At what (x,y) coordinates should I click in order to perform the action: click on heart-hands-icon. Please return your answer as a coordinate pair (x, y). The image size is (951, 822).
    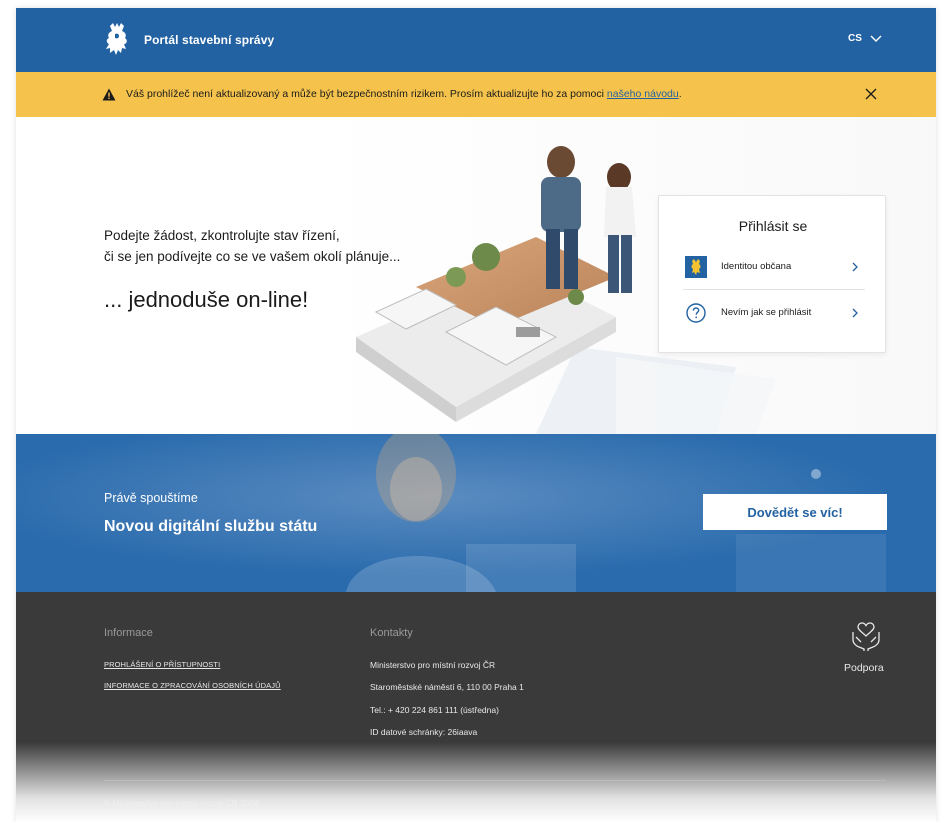
    Looking at the image, I should click on (866, 636).